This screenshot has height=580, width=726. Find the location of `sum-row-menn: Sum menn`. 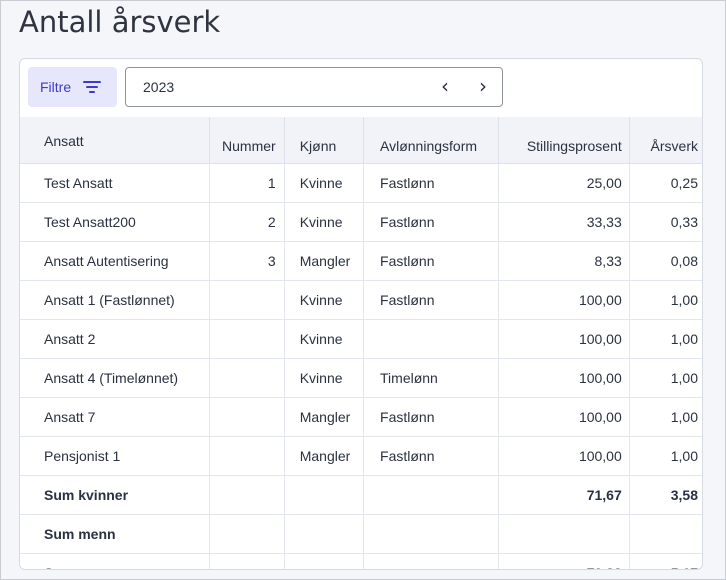

sum-row-menn: Sum menn is located at coordinates (361, 534).